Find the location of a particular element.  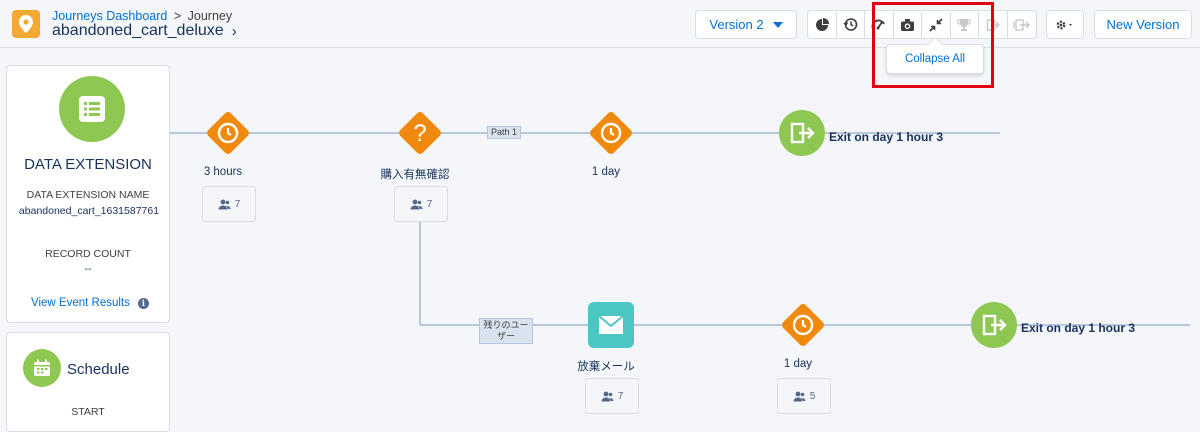

breadcrumb-journeys-dashboard: Journeys Dashboard is located at coordinates (109, 16).